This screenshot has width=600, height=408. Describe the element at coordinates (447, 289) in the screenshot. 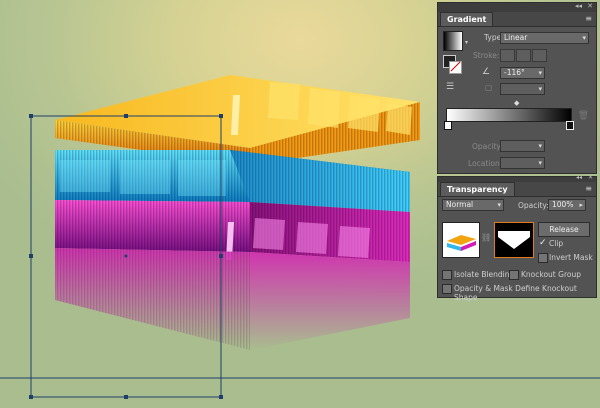

I see `define-knockout-checkbox` at that location.